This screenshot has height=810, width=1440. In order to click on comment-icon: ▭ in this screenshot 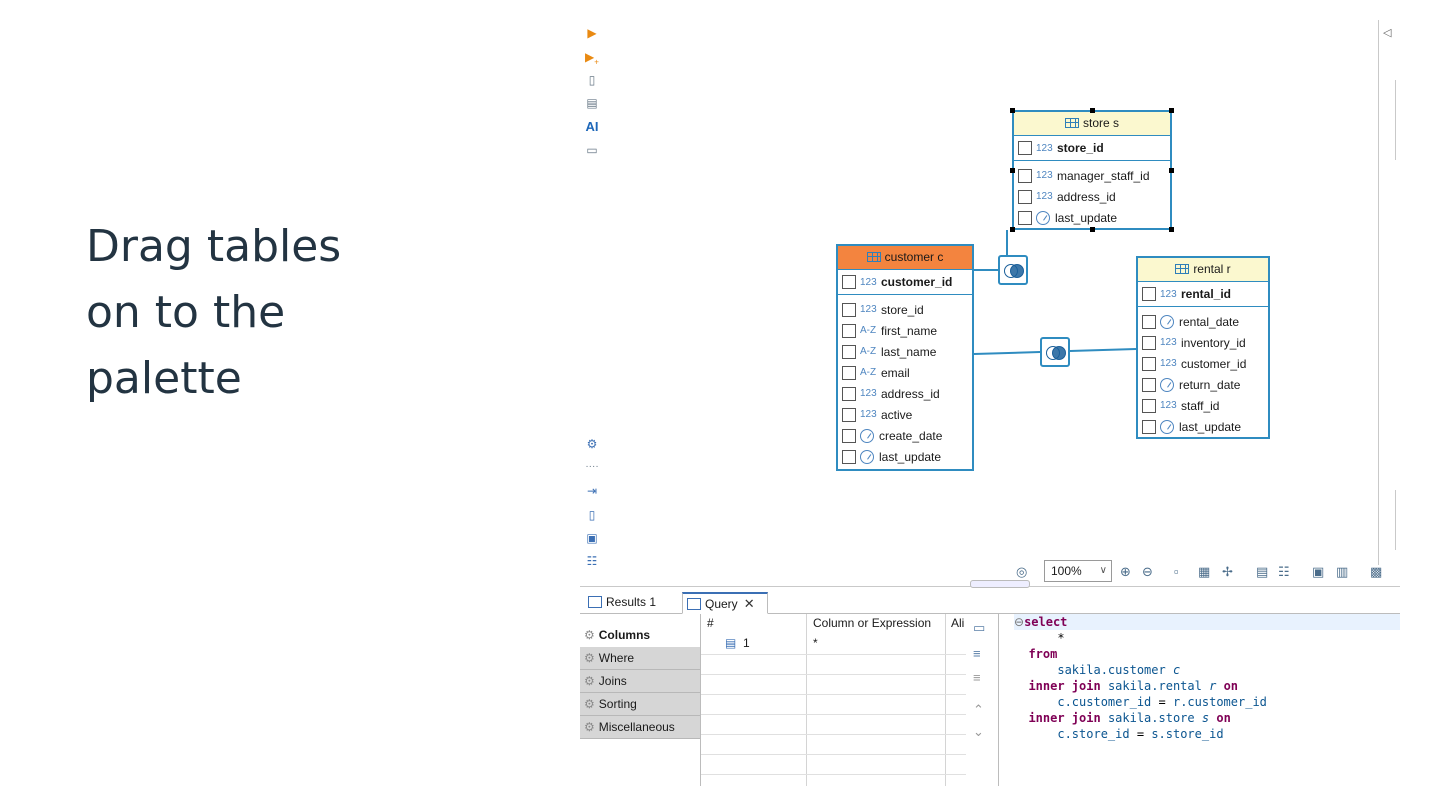, I will do `click(979, 628)`.